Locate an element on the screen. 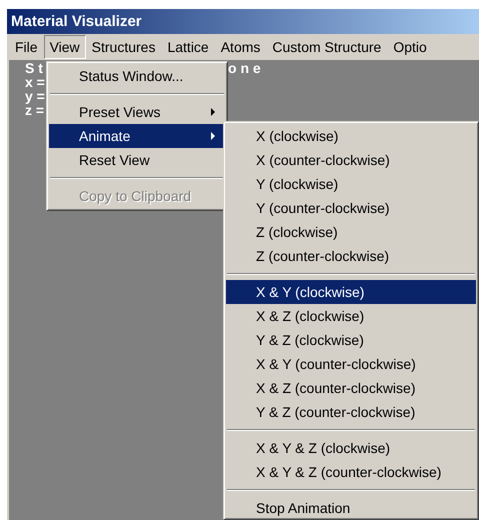  coordinate-label: x = is located at coordinates (35, 82).